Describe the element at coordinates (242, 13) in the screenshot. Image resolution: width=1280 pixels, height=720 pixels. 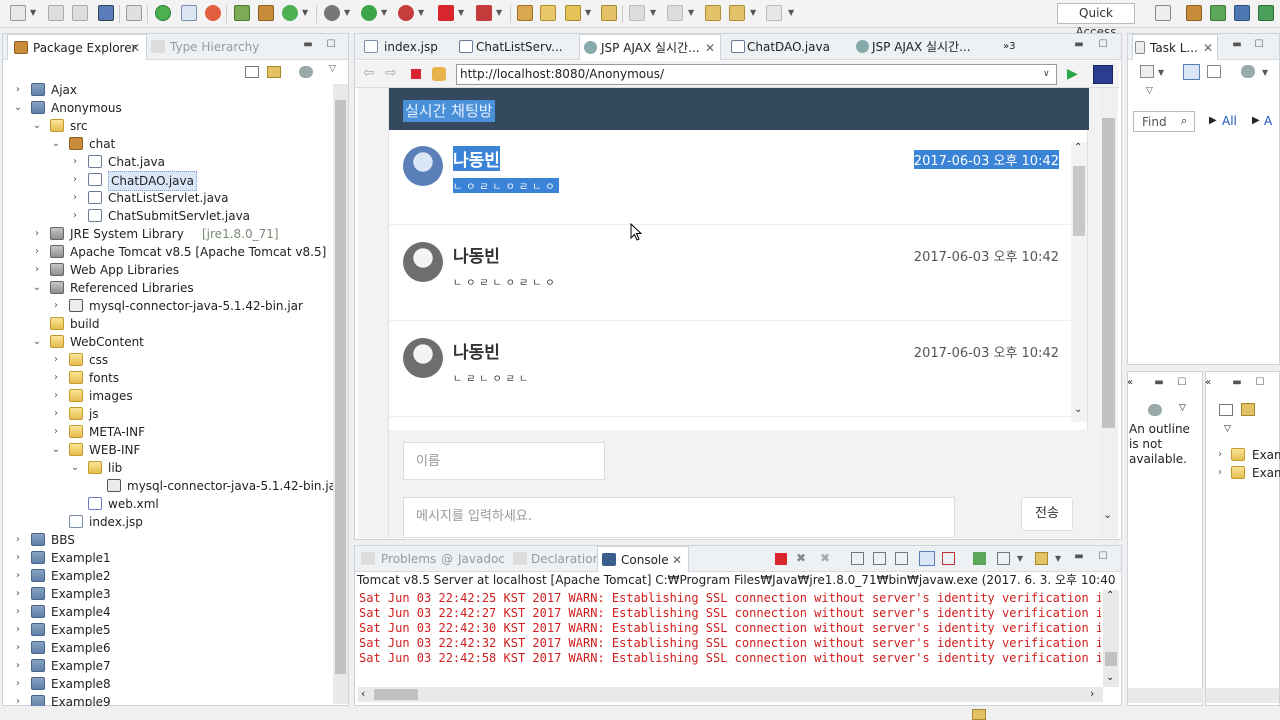
I see `new-java-project-icon` at that location.